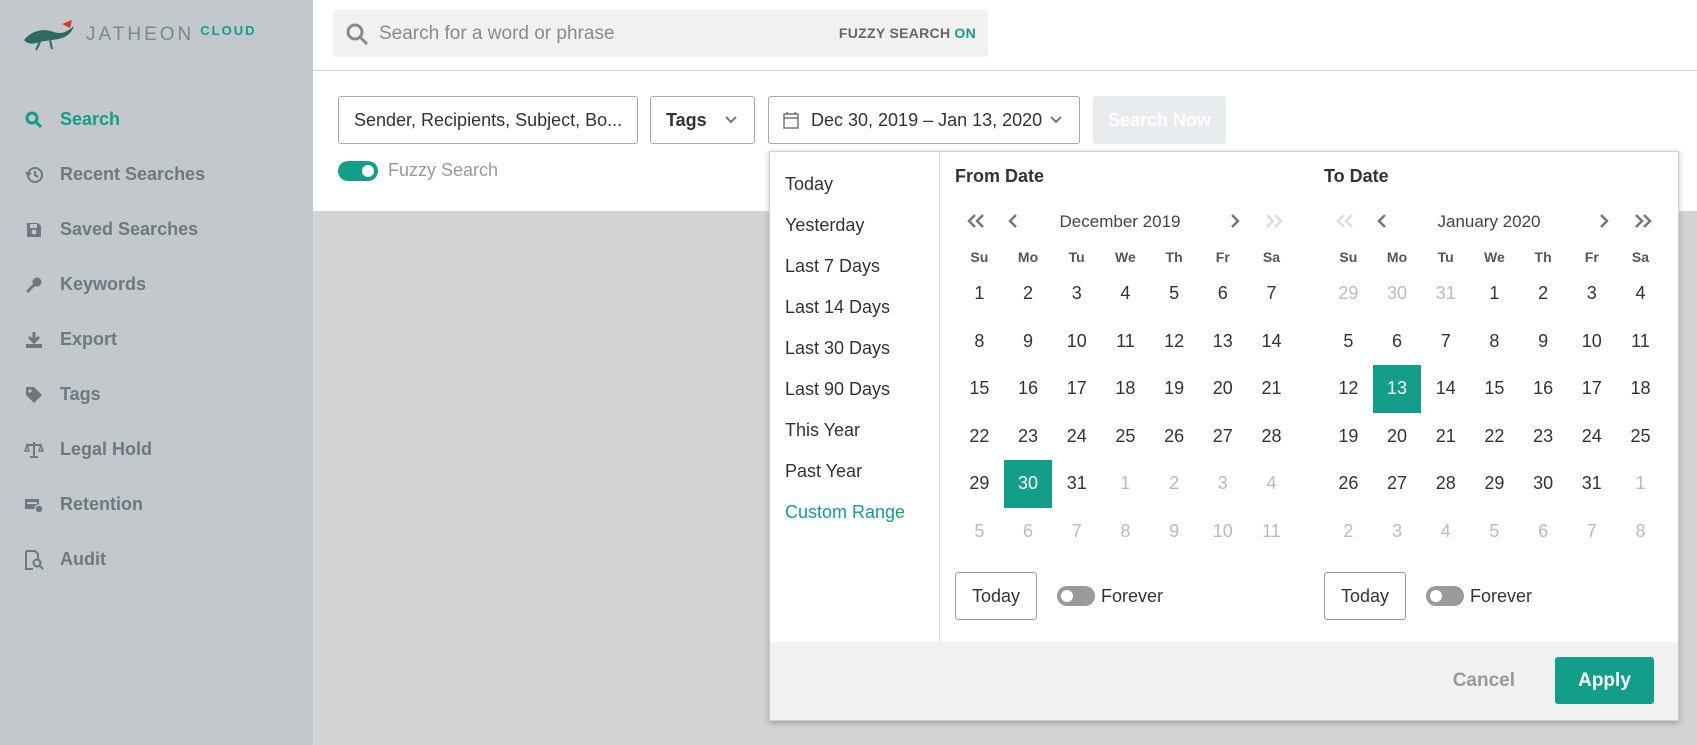  Describe the element at coordinates (979, 389) in the screenshot. I see `day-cell: 15` at that location.